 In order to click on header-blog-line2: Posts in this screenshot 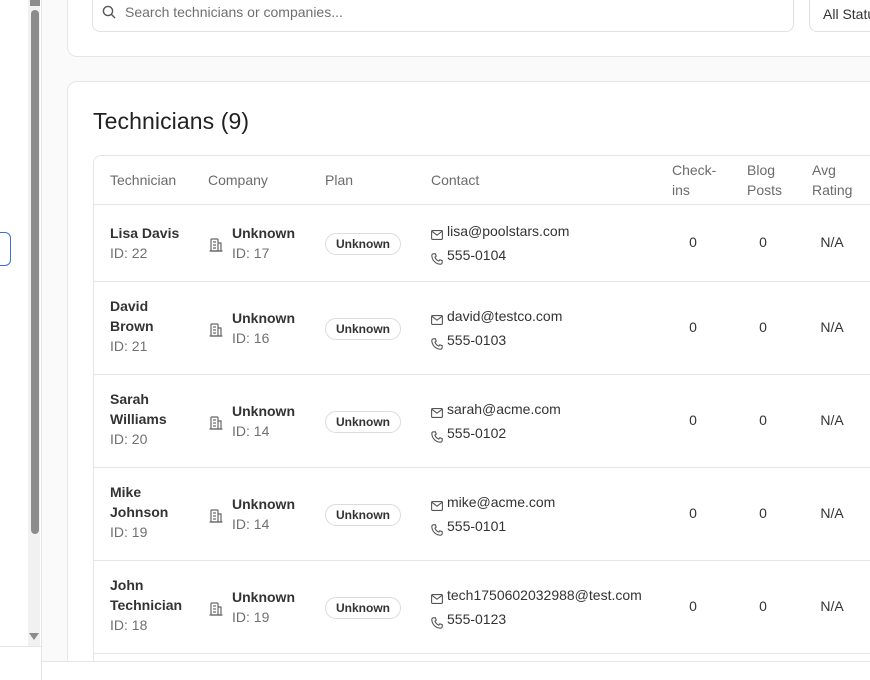, I will do `click(765, 190)`.